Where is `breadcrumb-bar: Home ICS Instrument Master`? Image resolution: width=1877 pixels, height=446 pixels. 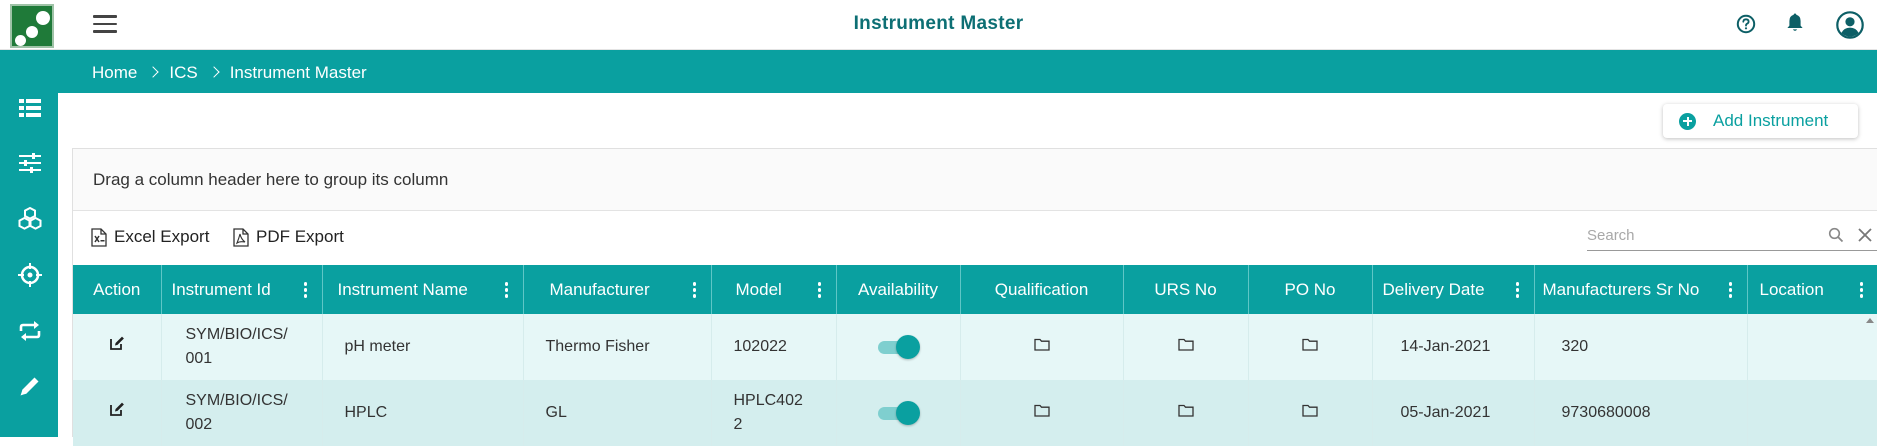 breadcrumb-bar: Home ICS Instrument Master is located at coordinates (967, 71).